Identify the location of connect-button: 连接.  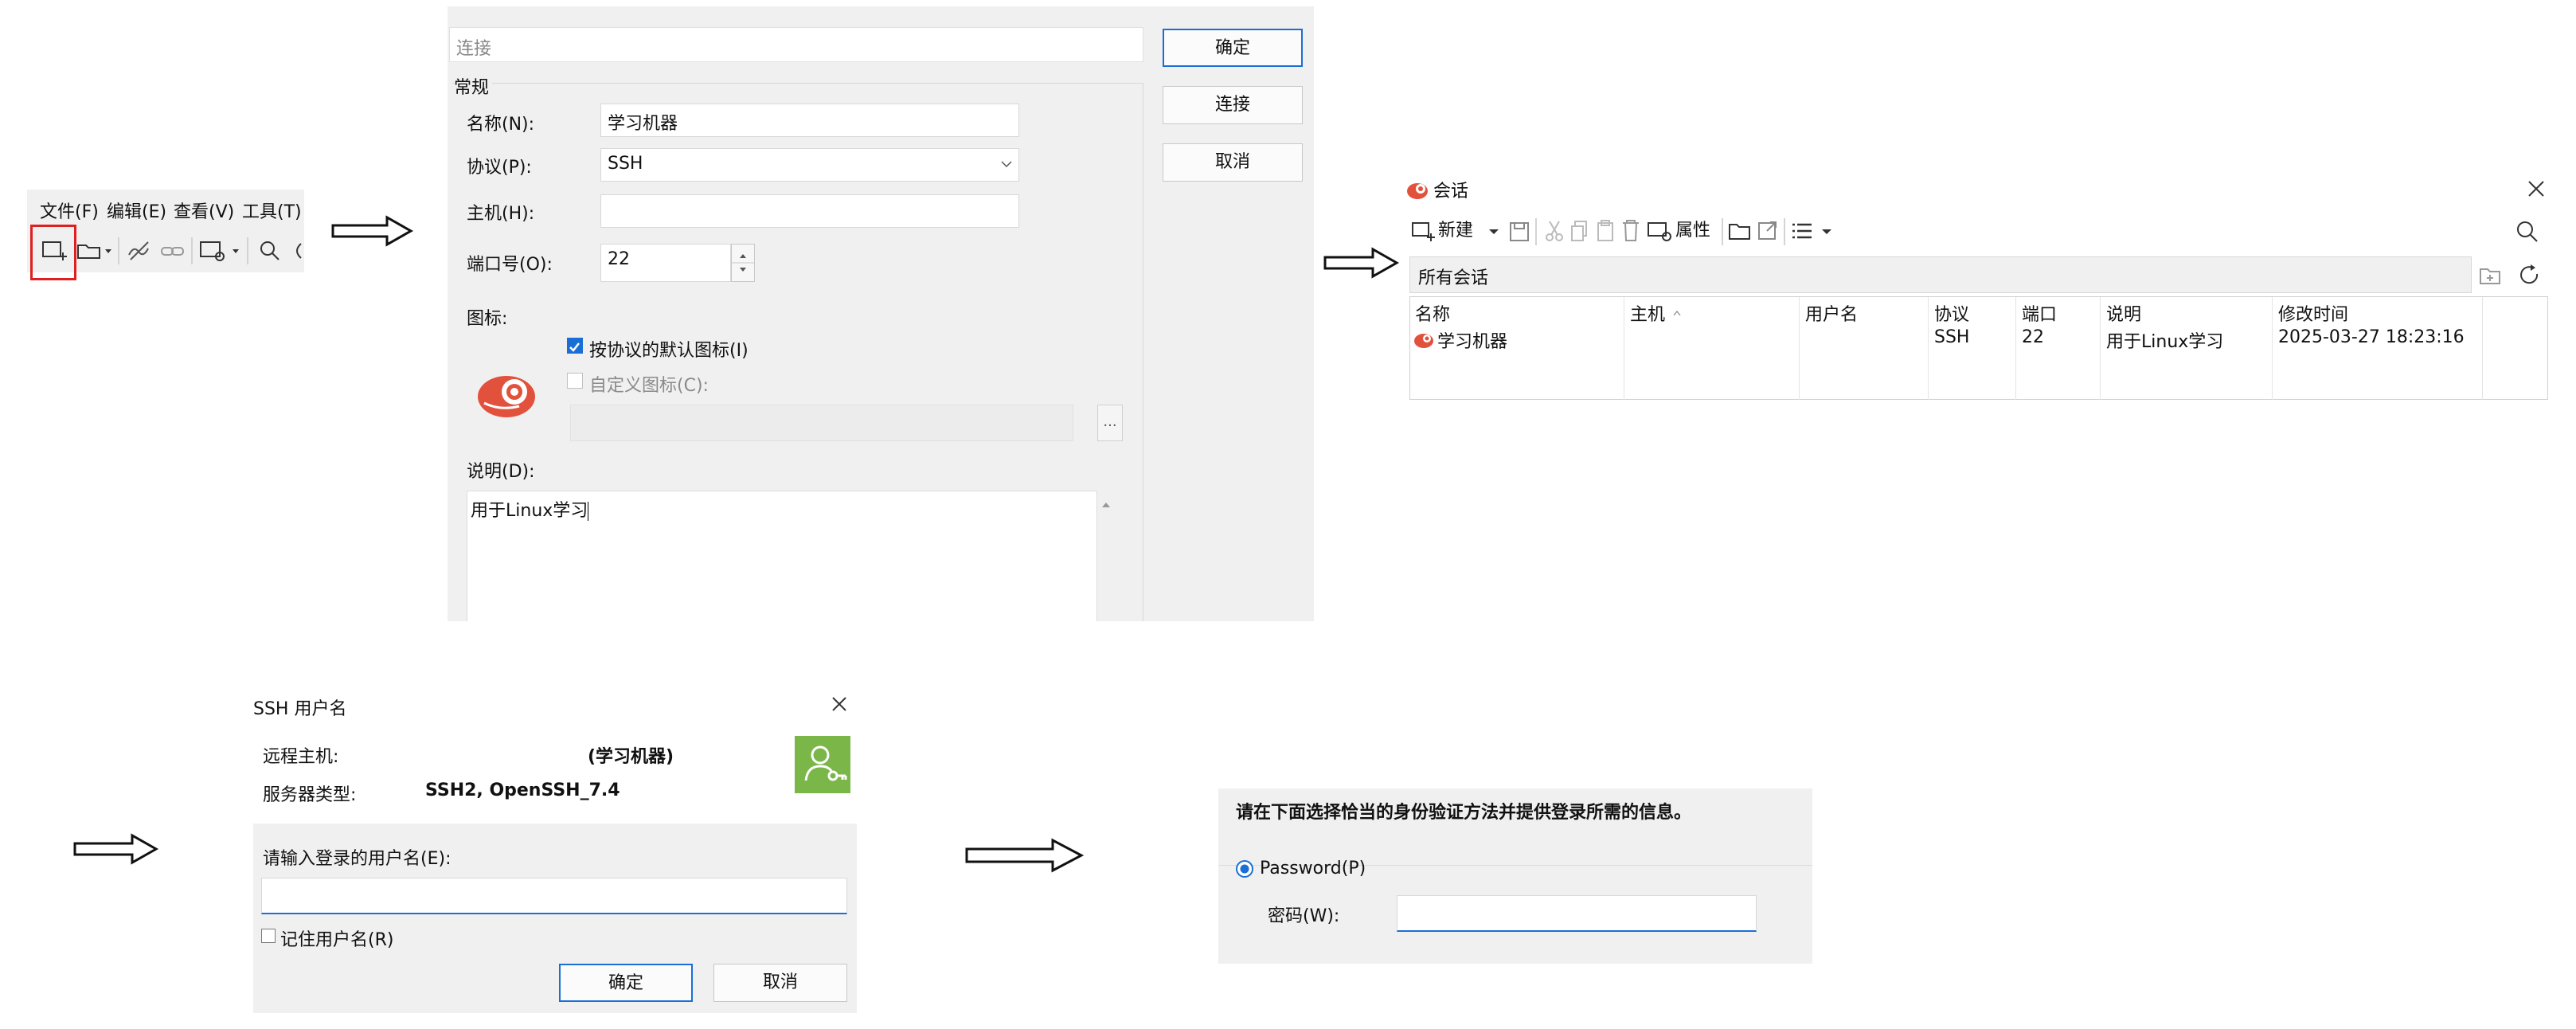
(1233, 105).